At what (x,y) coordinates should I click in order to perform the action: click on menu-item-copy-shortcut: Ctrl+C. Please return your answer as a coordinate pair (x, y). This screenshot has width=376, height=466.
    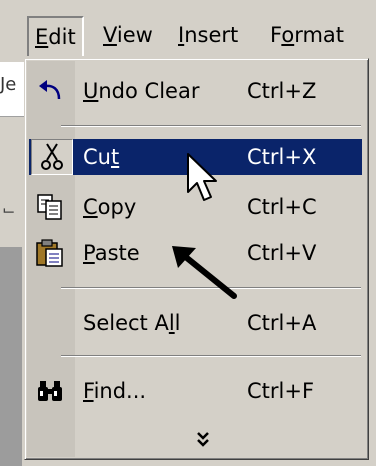
    Looking at the image, I should click on (282, 207).